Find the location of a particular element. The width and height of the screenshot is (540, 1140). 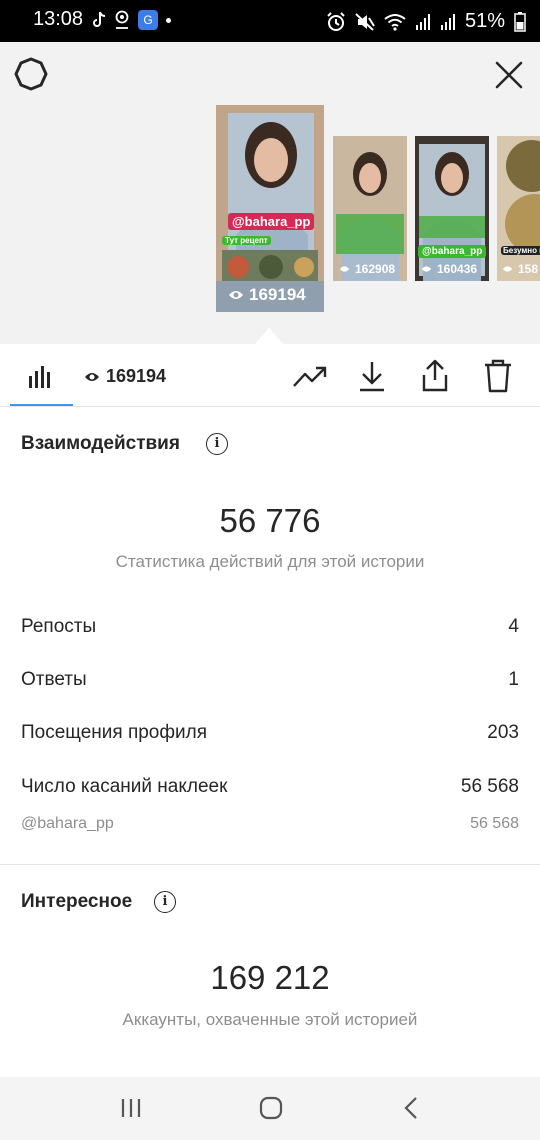

stat-value: 203 is located at coordinates (503, 732).